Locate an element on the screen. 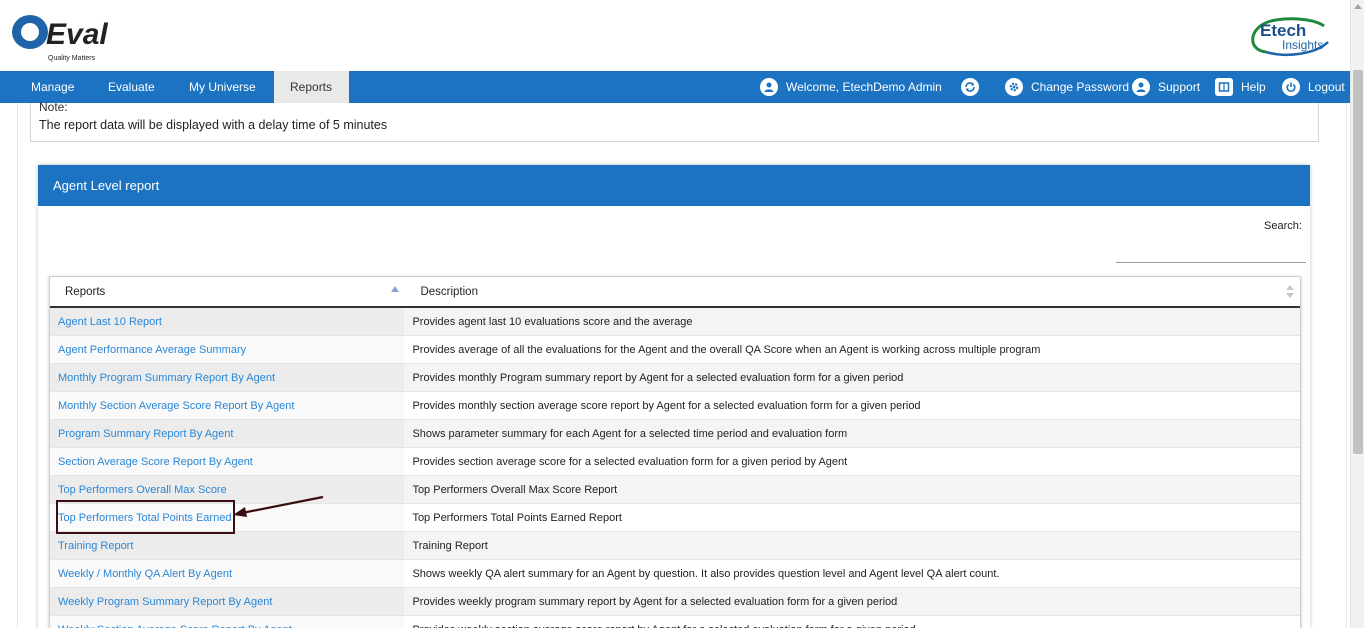 This screenshot has height=628, width=1364. svg-text: Insights is located at coordinates (1302, 45).